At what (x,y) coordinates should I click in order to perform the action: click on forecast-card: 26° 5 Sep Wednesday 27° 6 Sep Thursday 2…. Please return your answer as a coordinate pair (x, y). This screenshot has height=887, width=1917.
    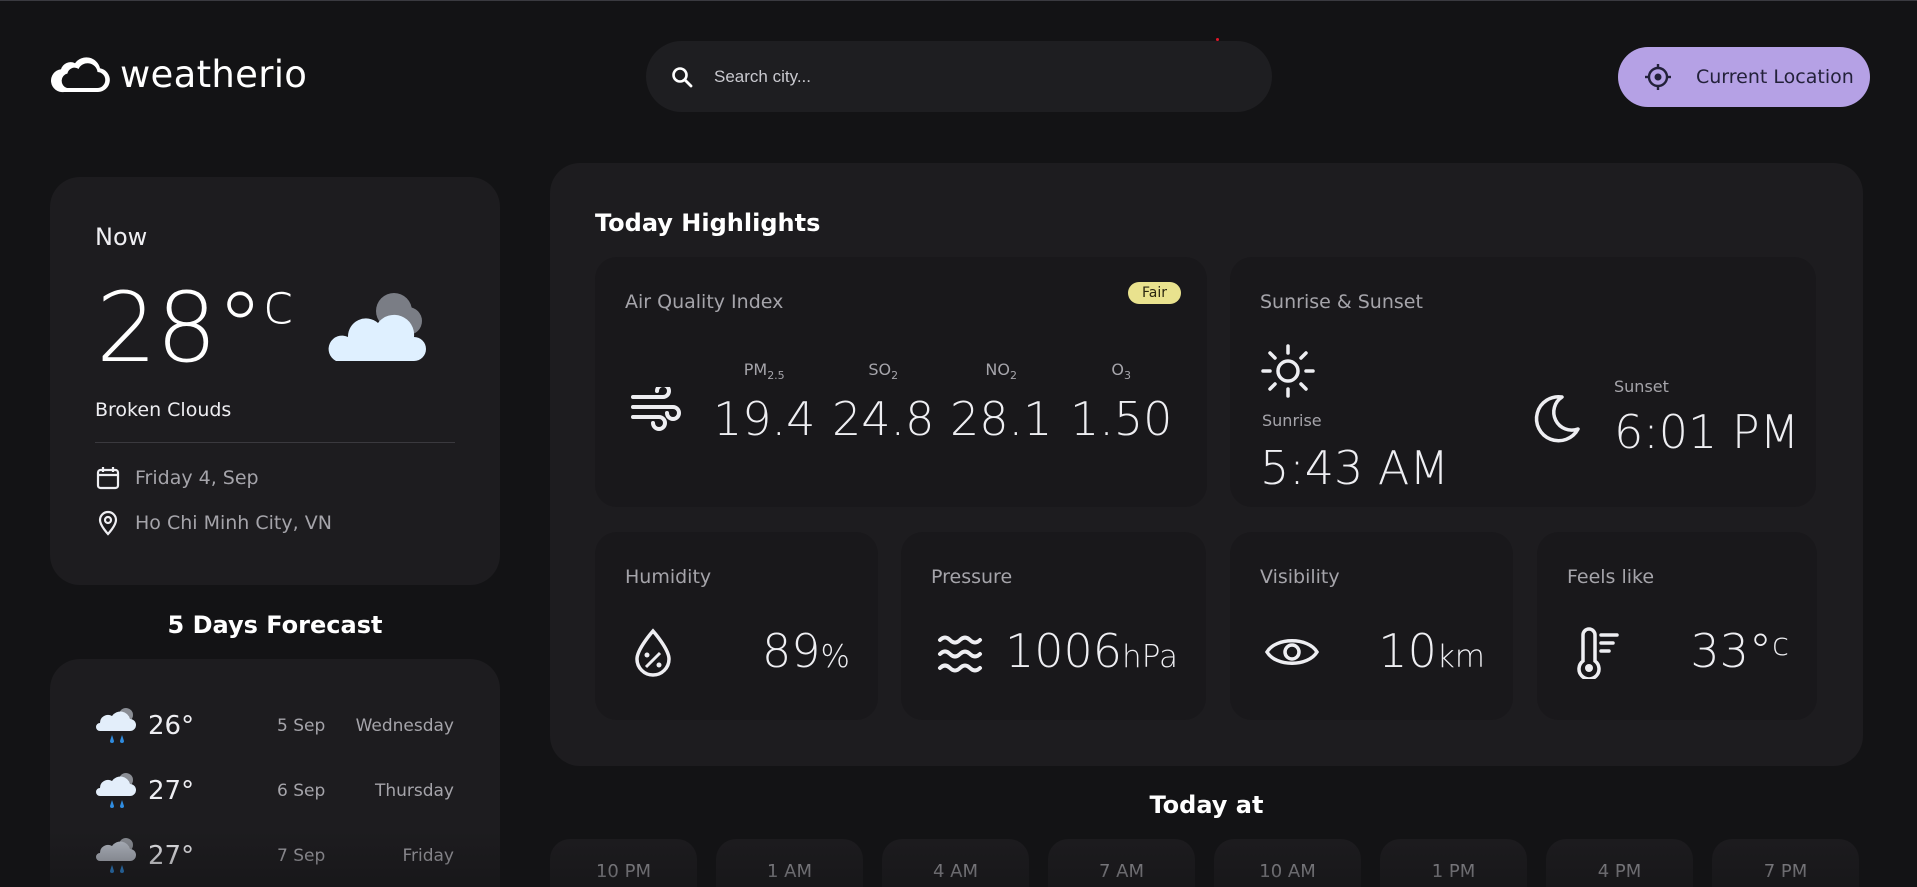
    Looking at the image, I should click on (275, 773).